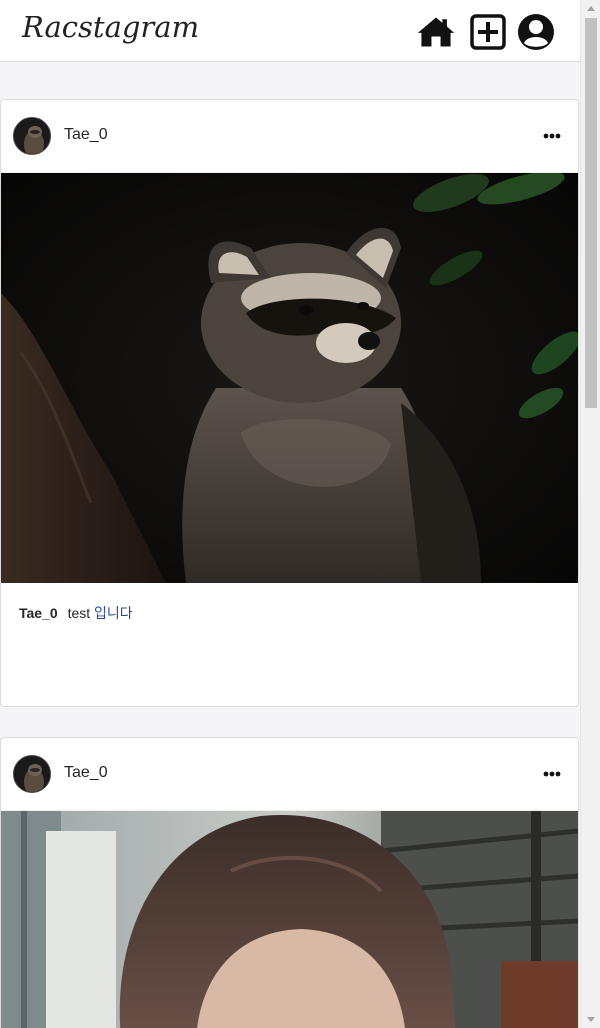 The height and width of the screenshot is (1028, 600). What do you see at coordinates (290, 31) in the screenshot?
I see `top-navbar: Racstagram` at bounding box center [290, 31].